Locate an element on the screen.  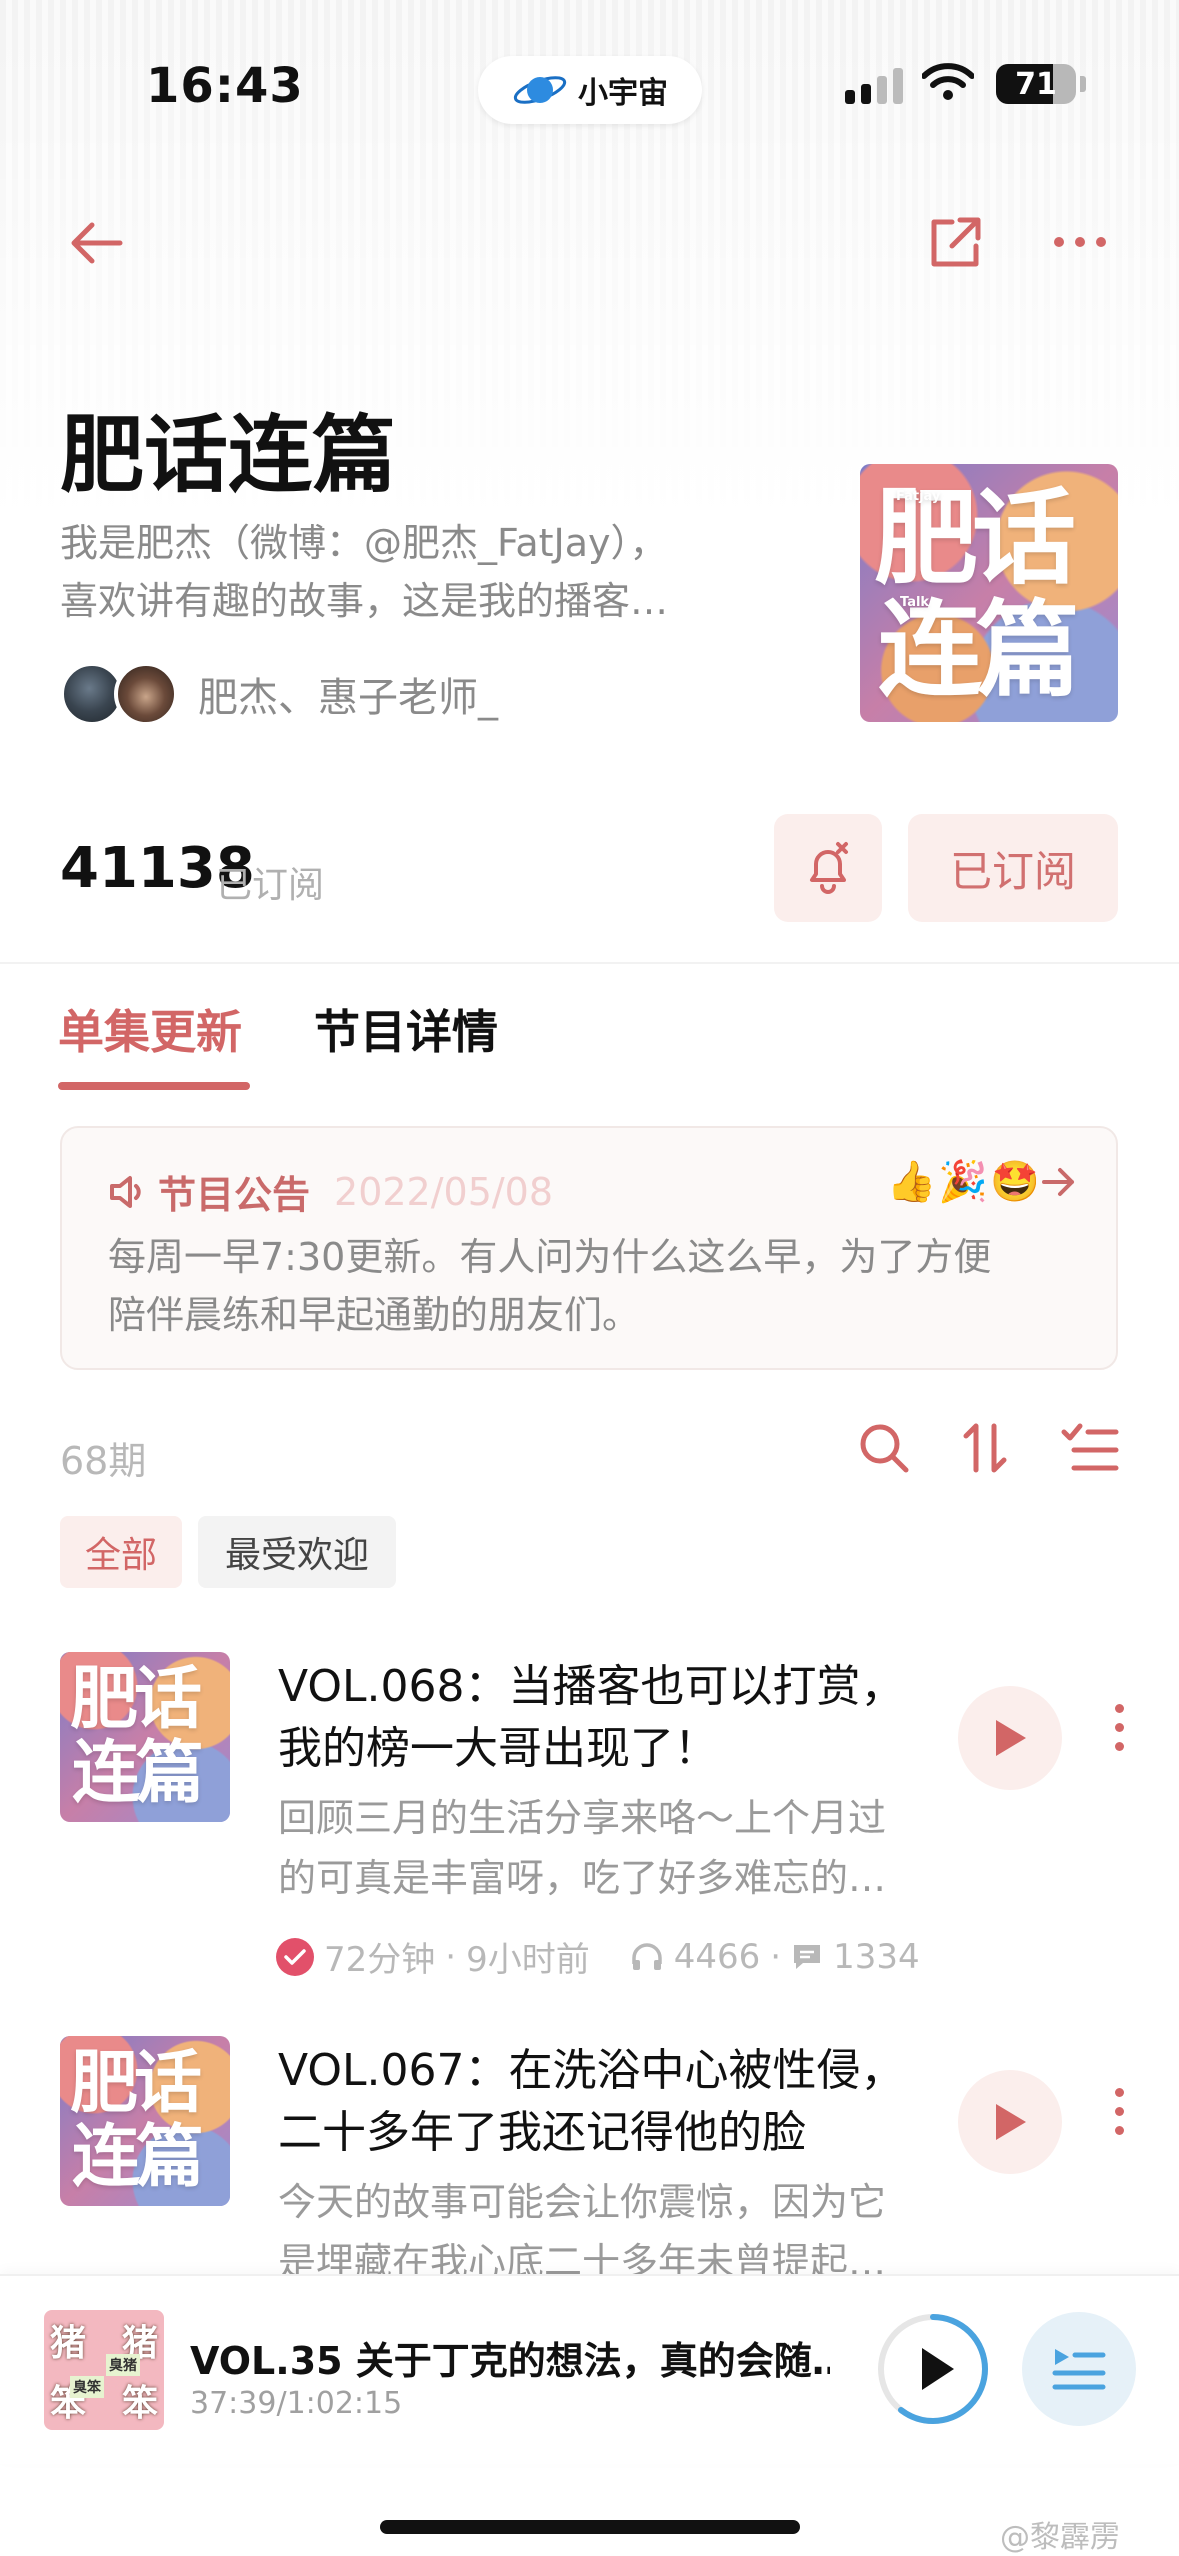
filter-list-icon is located at coordinates (1090, 1448).